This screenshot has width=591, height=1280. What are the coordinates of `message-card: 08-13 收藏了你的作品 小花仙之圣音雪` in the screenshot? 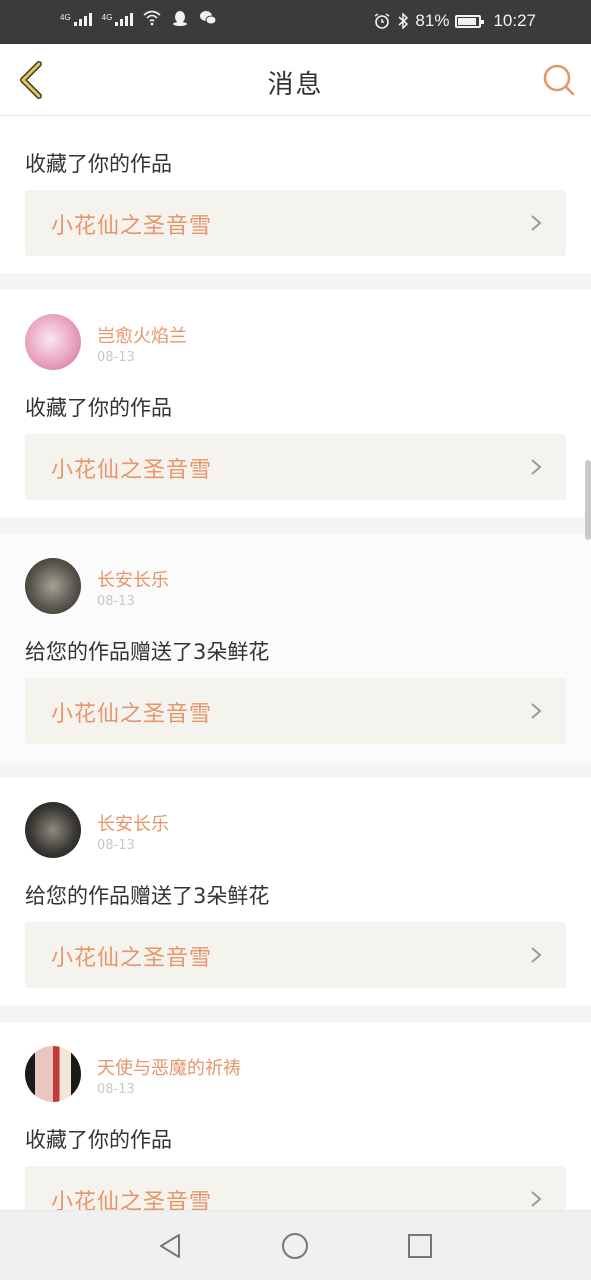 It's located at (295, 194).